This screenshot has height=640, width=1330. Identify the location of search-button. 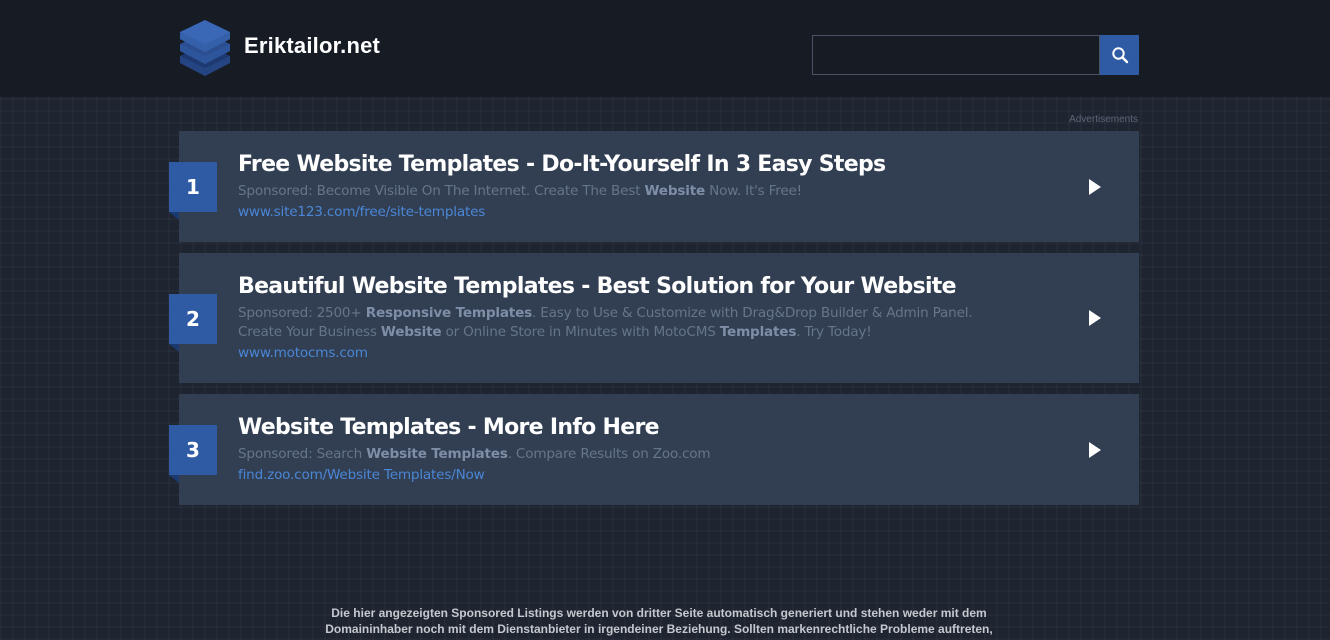
(1119, 55).